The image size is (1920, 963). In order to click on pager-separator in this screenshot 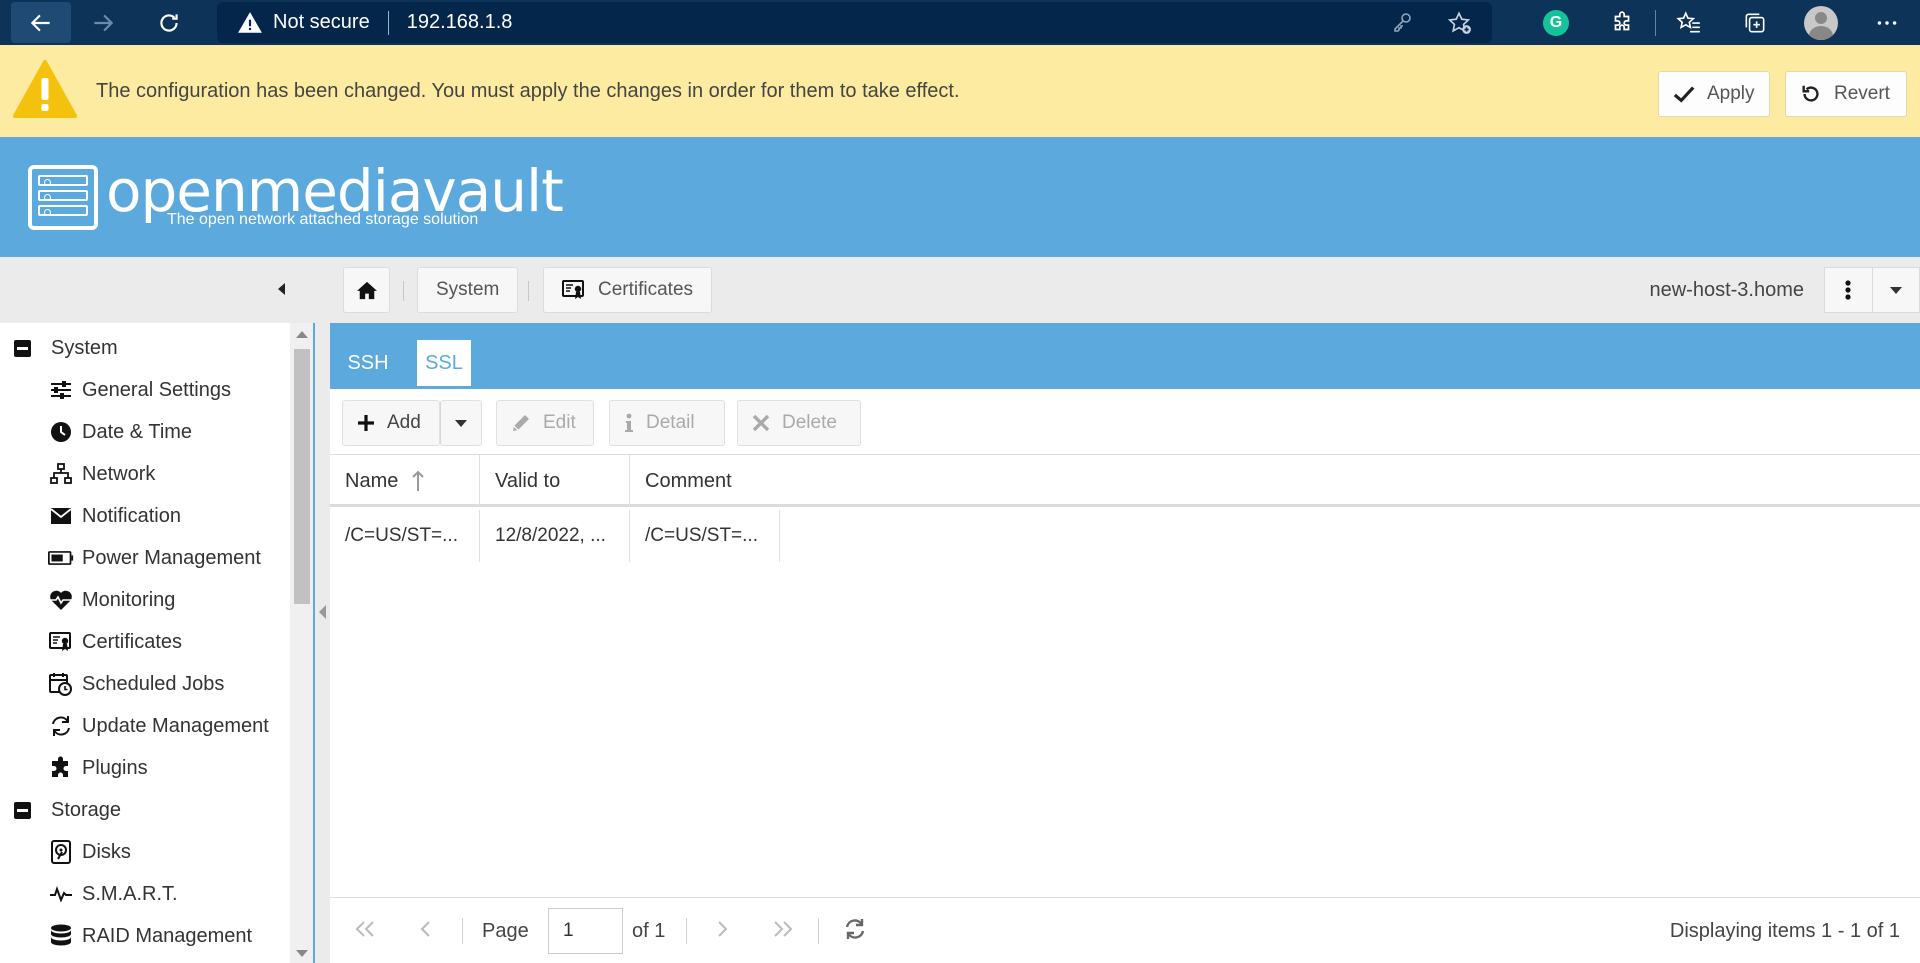, I will do `click(686, 931)`.